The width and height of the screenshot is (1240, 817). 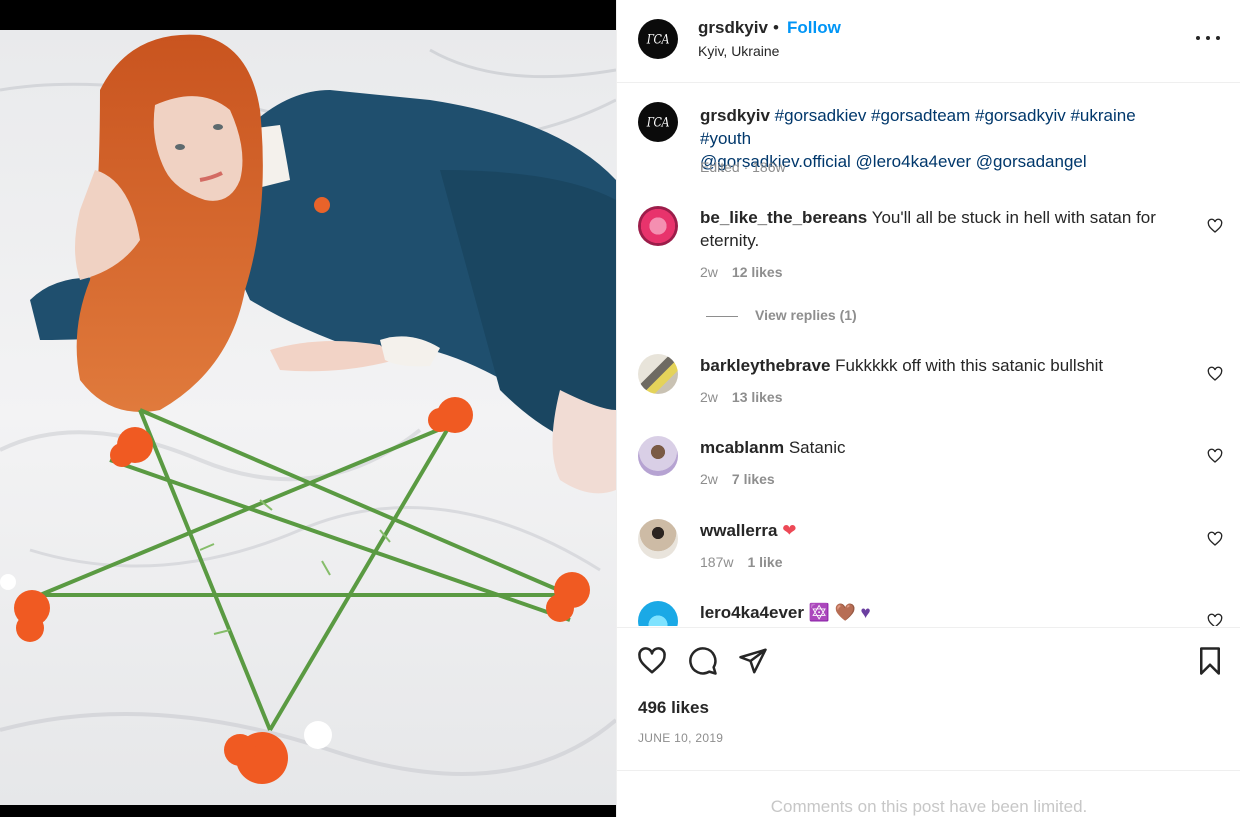 What do you see at coordinates (743, 167) in the screenshot?
I see `caption-meta: Edited · 186w` at bounding box center [743, 167].